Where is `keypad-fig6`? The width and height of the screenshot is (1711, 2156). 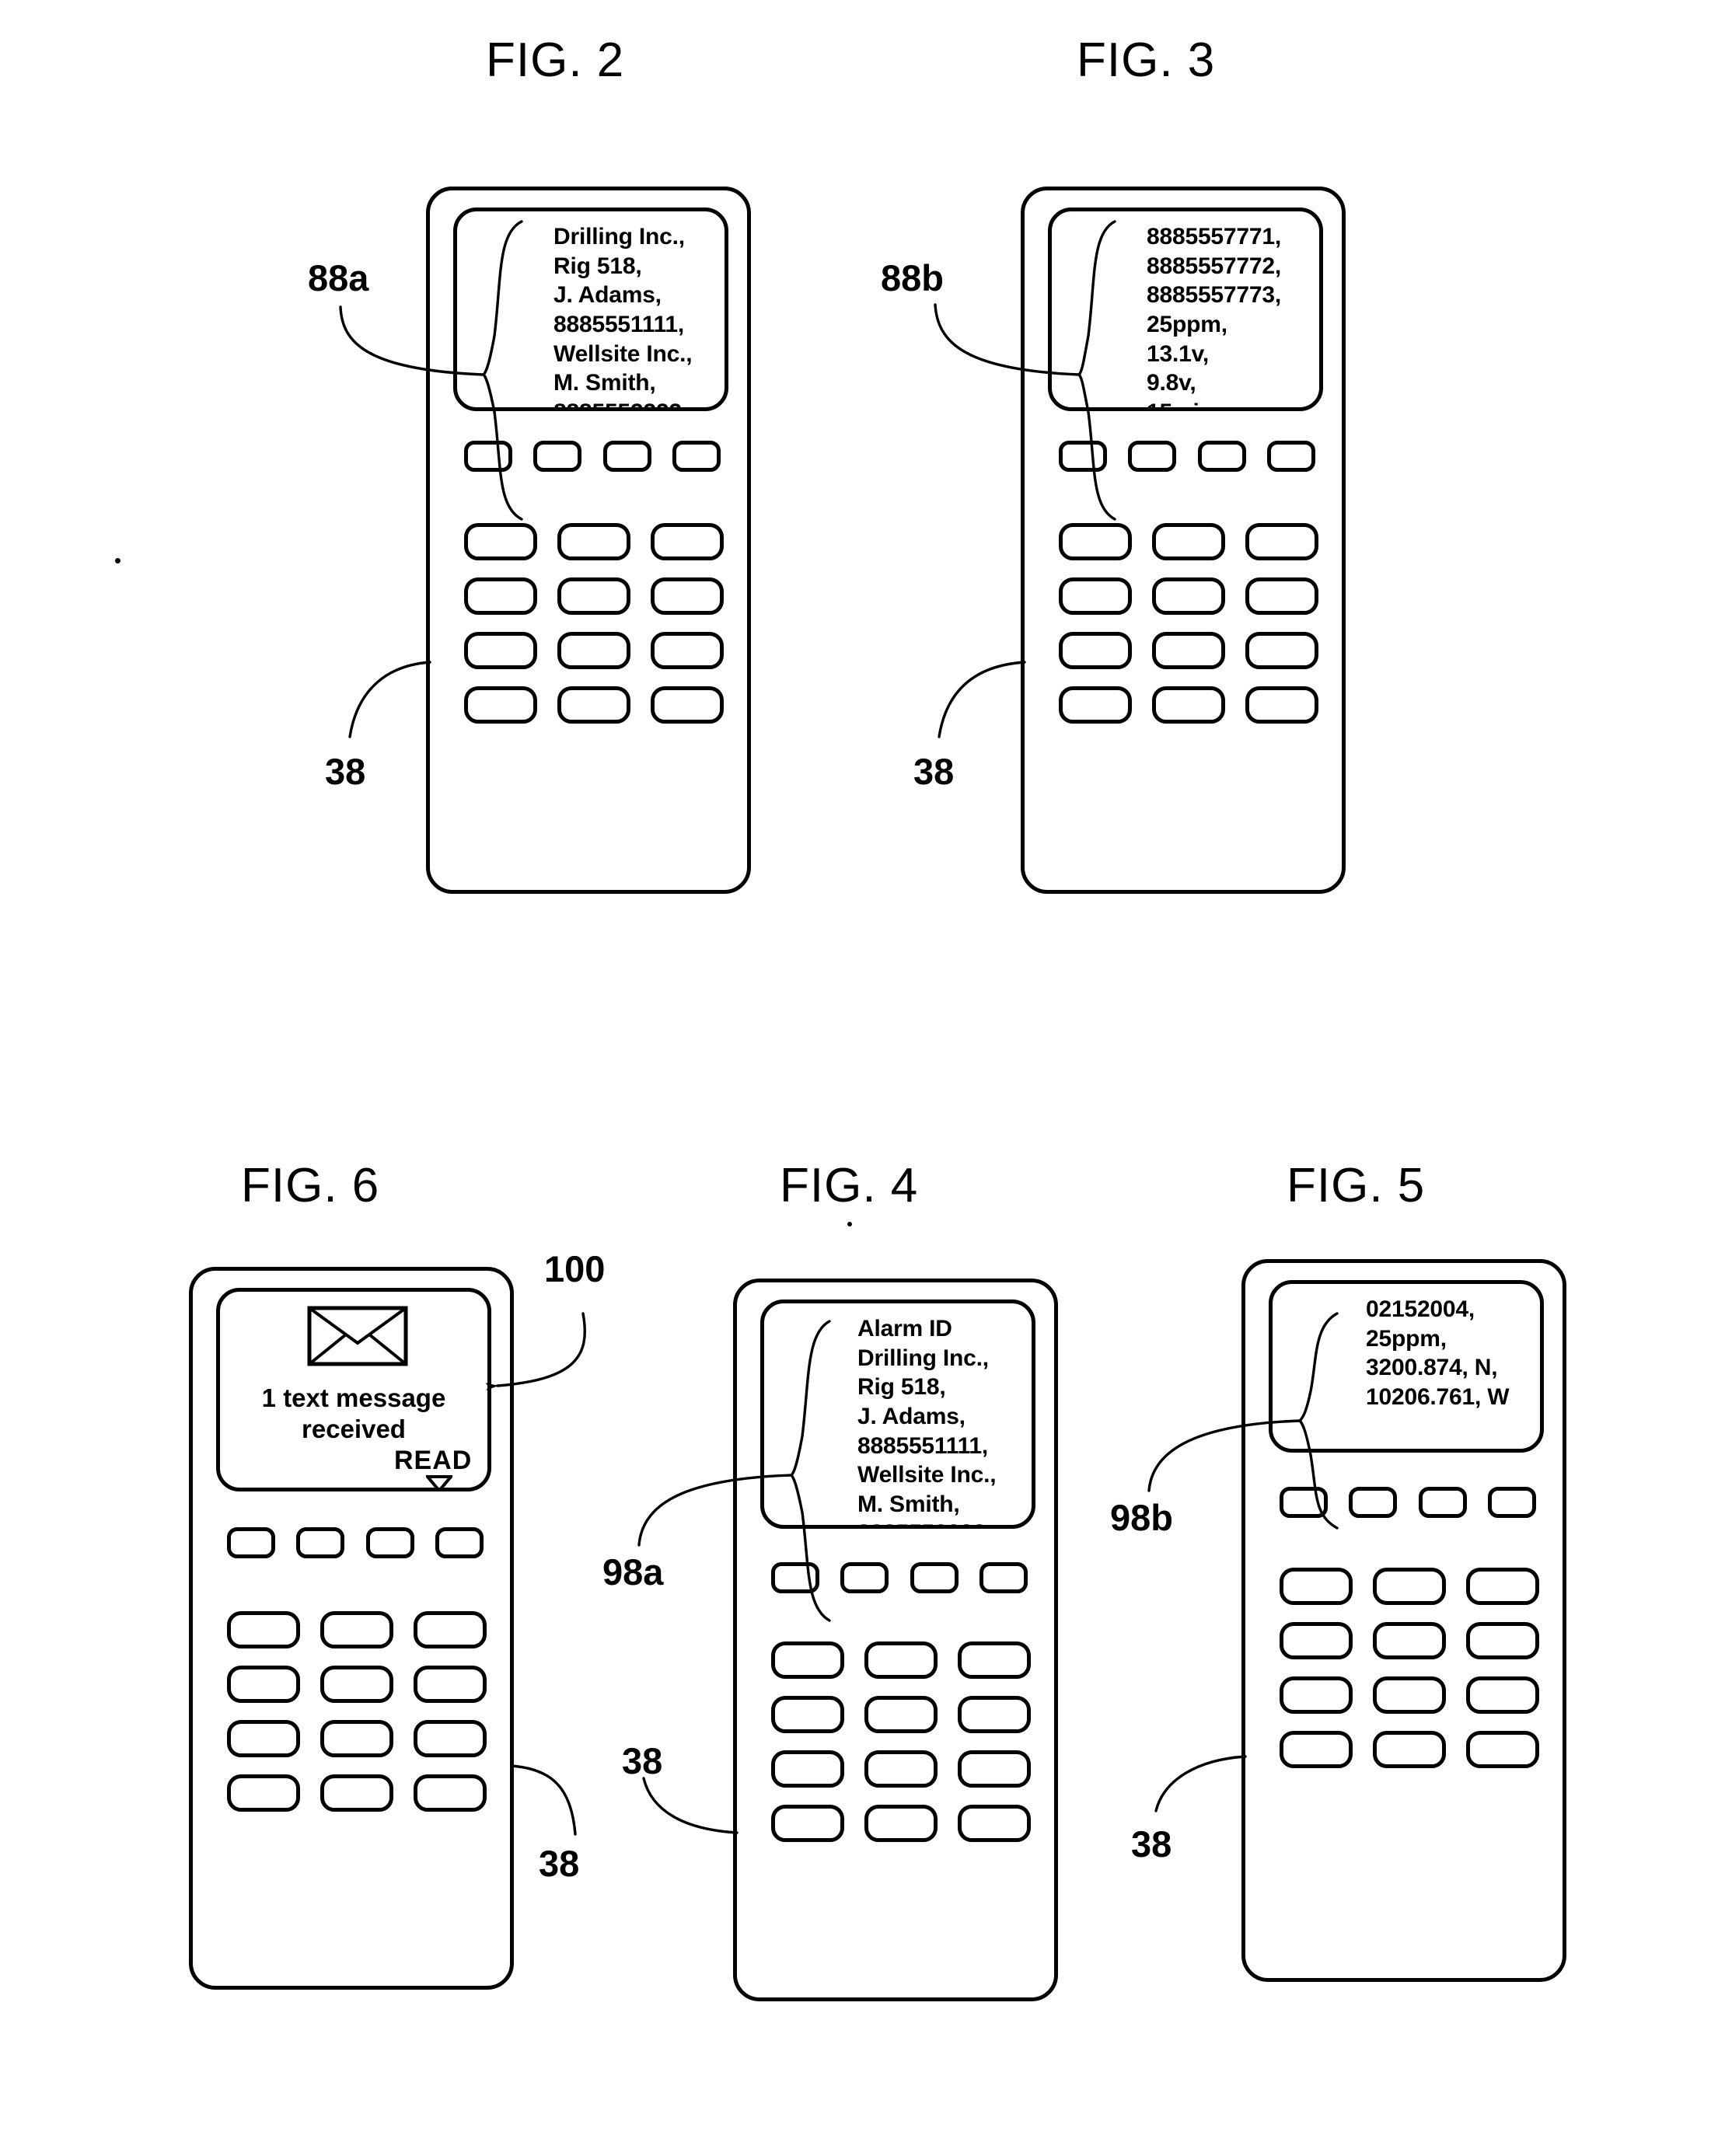
keypad-fig6 is located at coordinates (357, 1711).